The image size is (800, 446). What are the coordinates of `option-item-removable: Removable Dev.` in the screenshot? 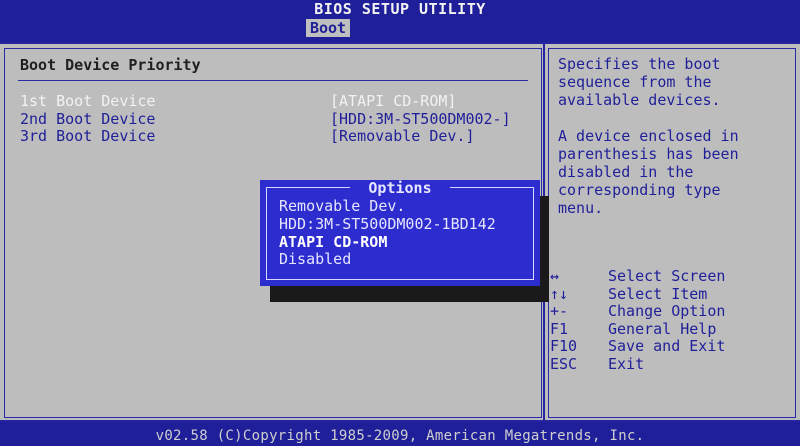 It's located at (342, 206).